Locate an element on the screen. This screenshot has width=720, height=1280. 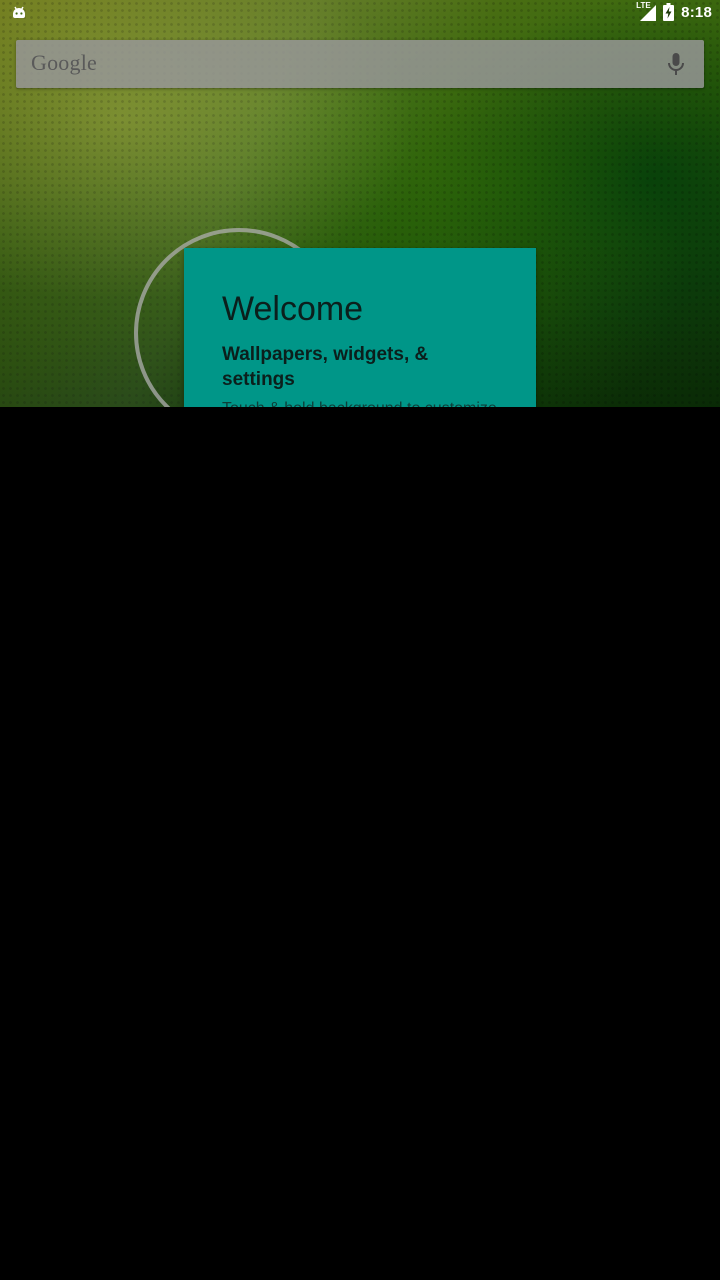
welcome-title: Welcome is located at coordinates (293, 309).